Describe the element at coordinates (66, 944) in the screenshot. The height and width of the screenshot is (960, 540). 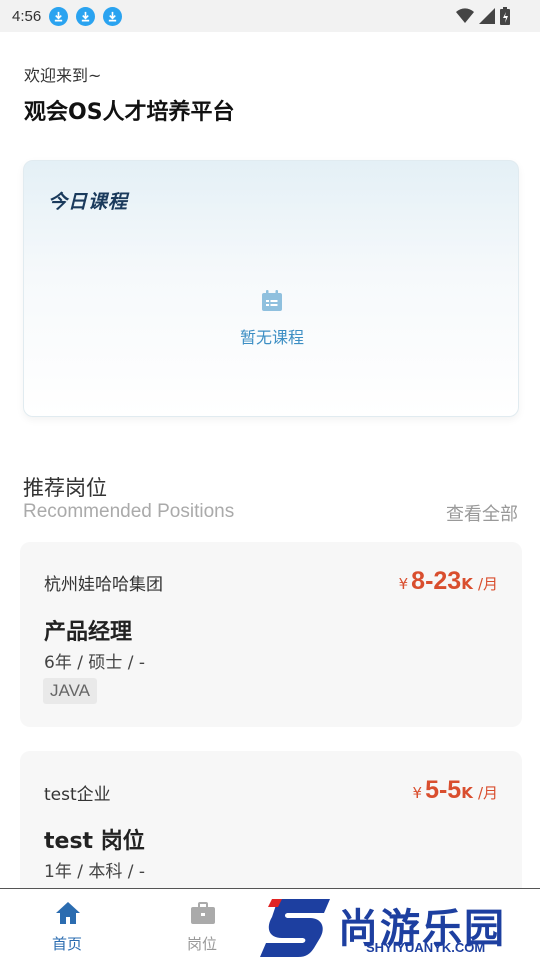
I see `nav-label-home: 首页` at that location.